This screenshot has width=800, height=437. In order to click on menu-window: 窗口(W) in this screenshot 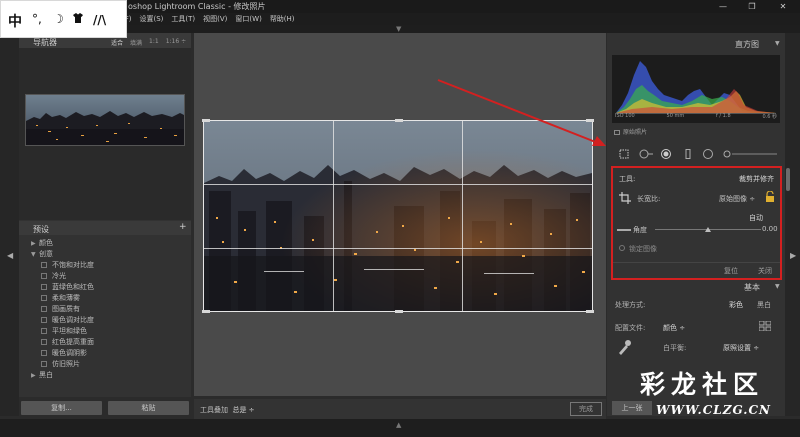, I will do `click(248, 19)`.